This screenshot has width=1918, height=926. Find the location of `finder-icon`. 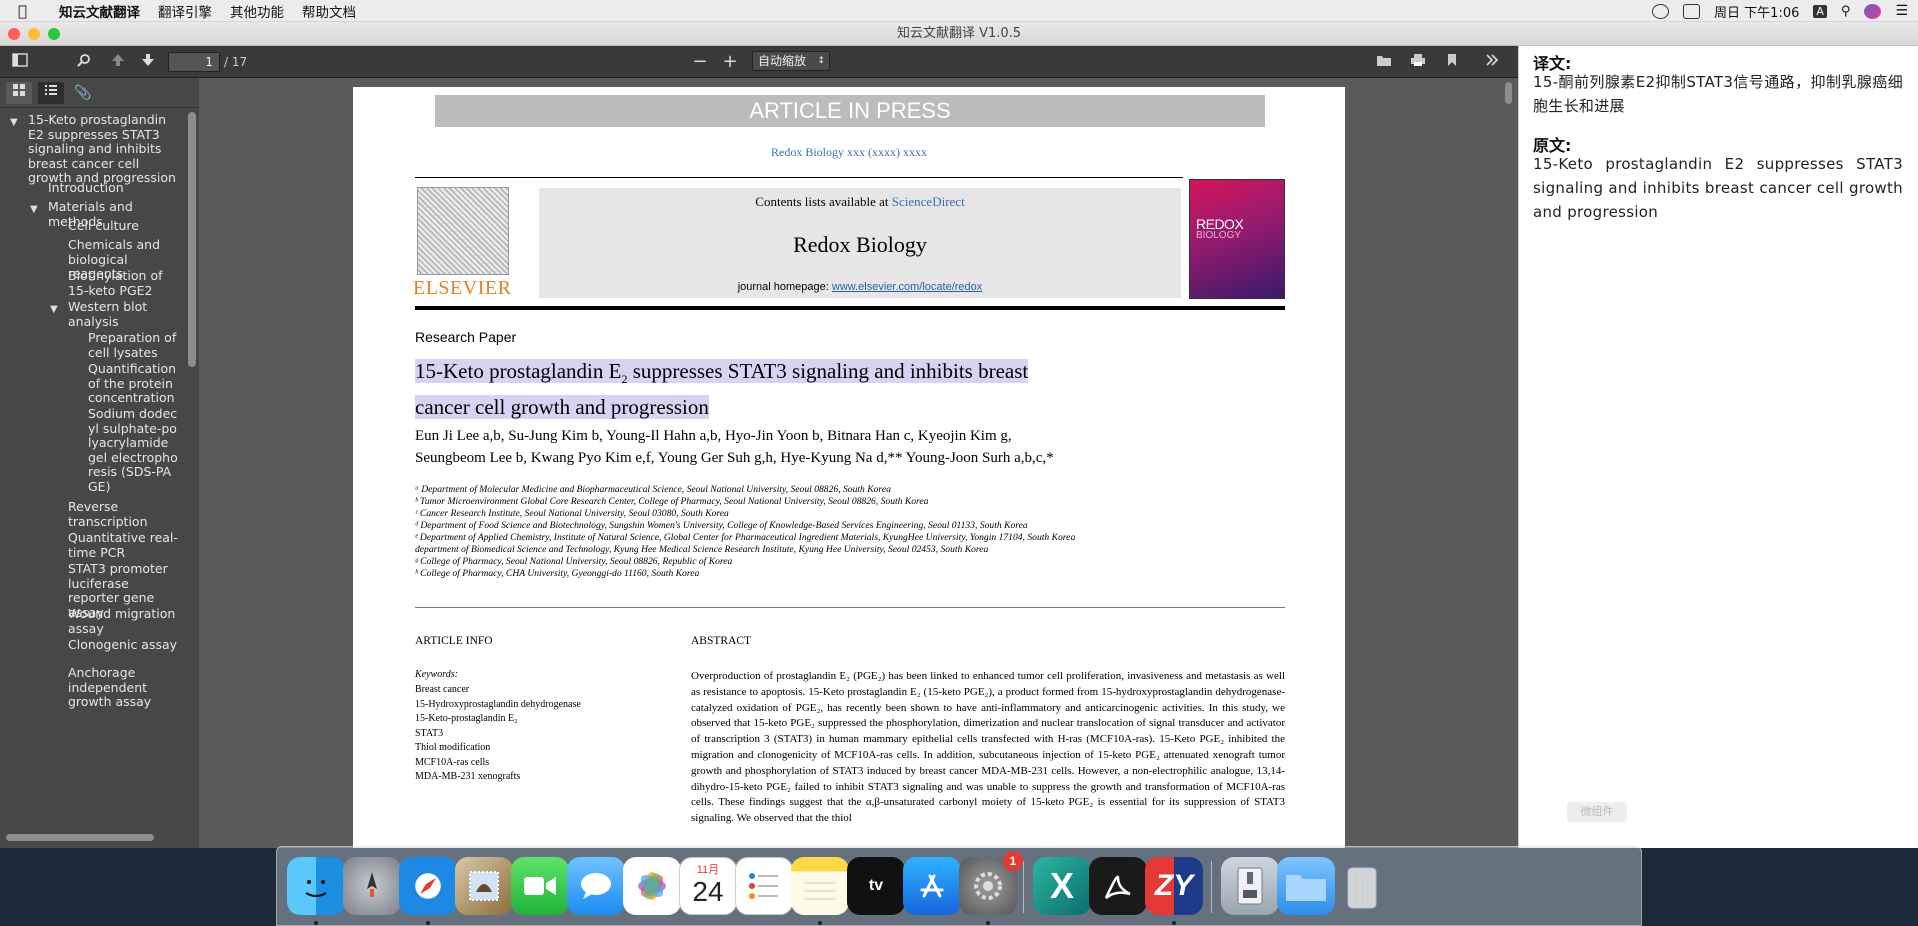

finder-icon is located at coordinates (316, 886).